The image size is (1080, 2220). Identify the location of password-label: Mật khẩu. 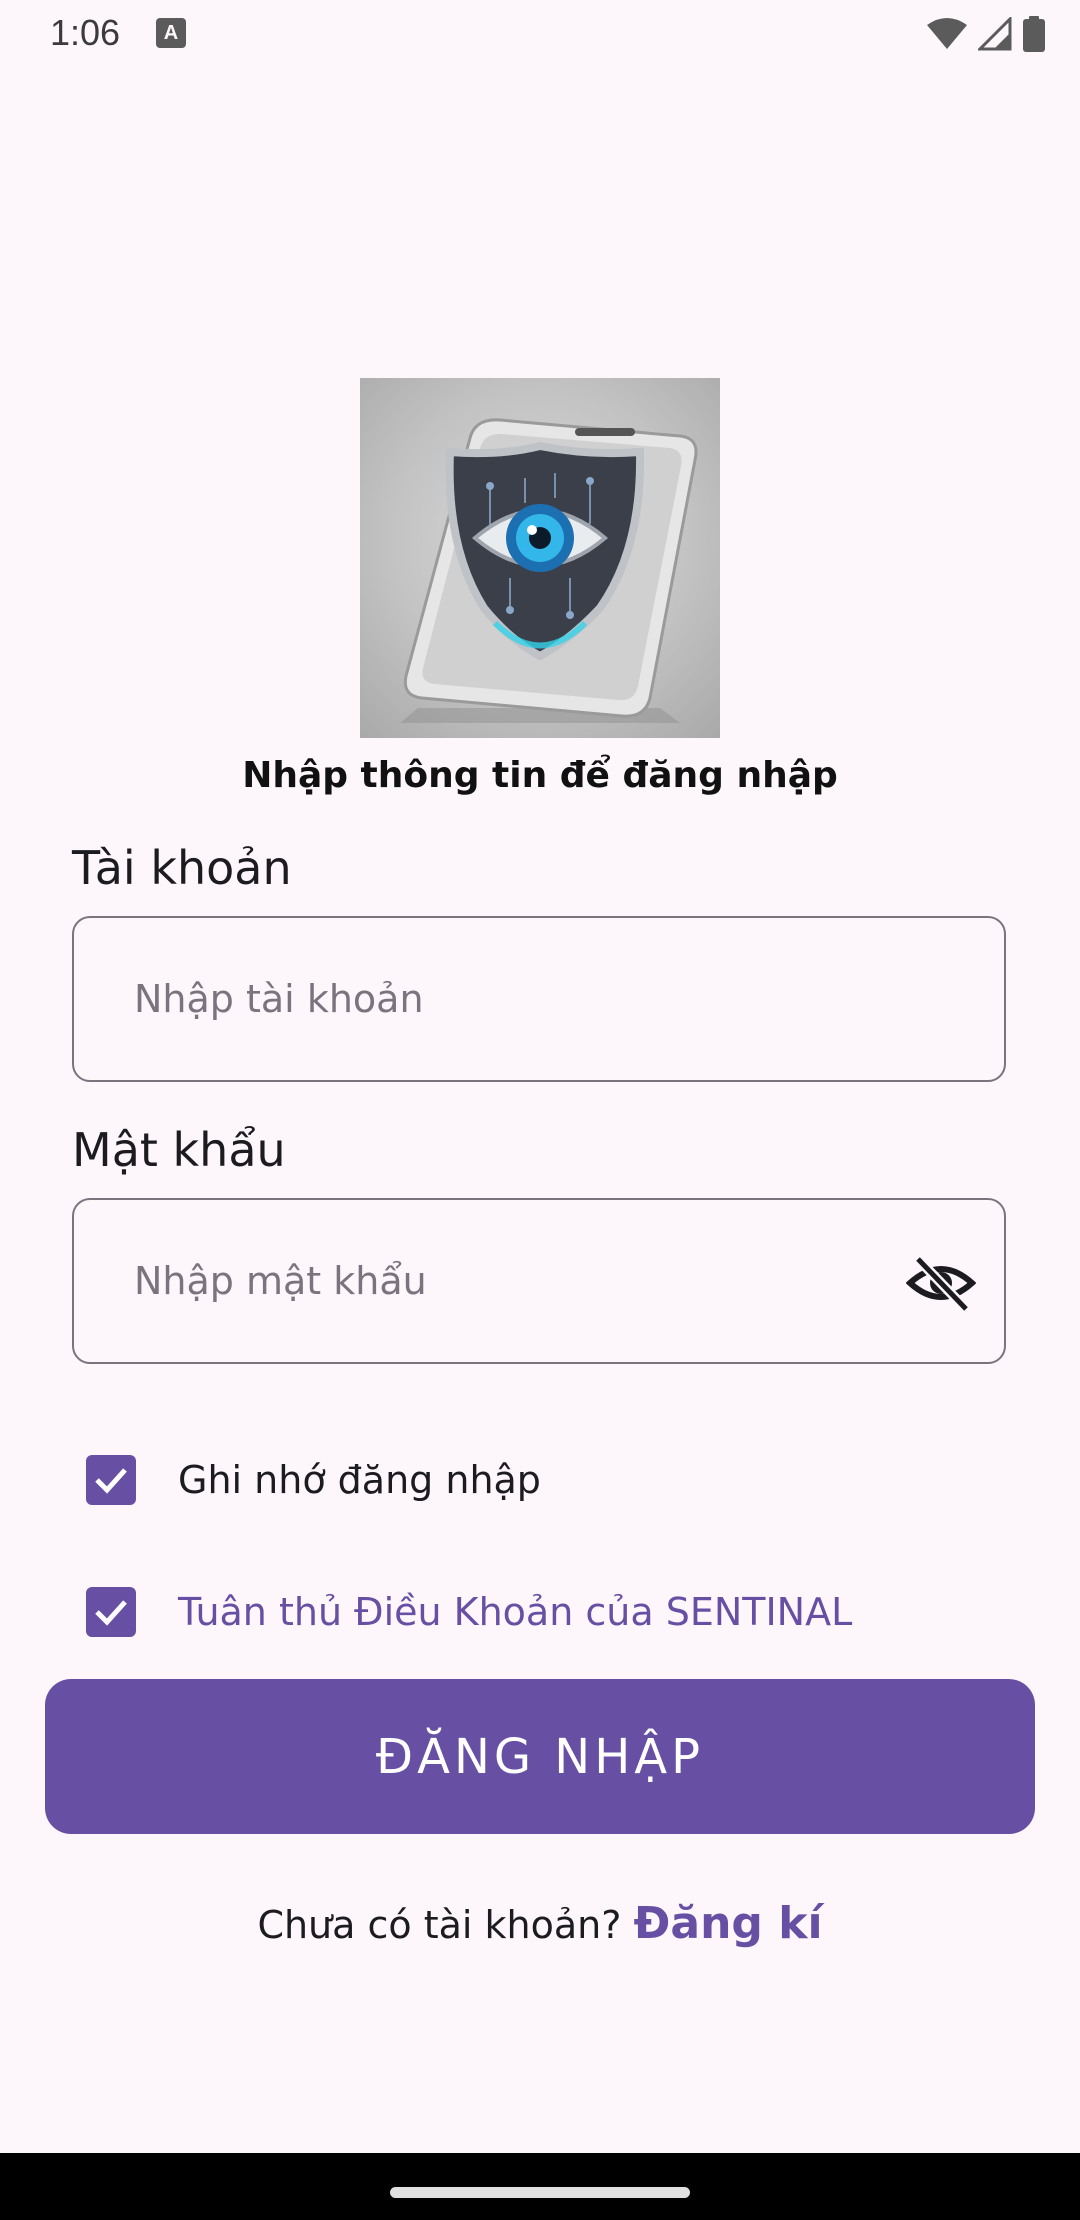
(179, 1150).